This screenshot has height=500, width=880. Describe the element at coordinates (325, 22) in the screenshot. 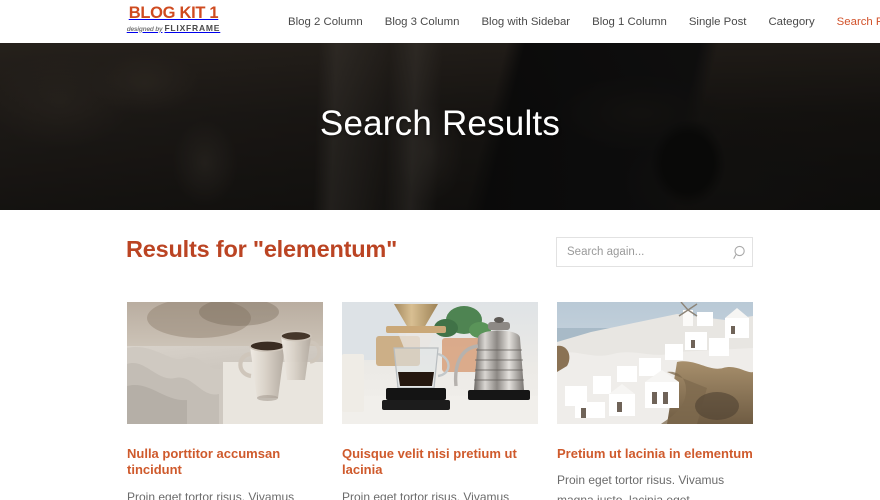

I see `nav-item-blog-2-column: Blog 2 Column` at that location.